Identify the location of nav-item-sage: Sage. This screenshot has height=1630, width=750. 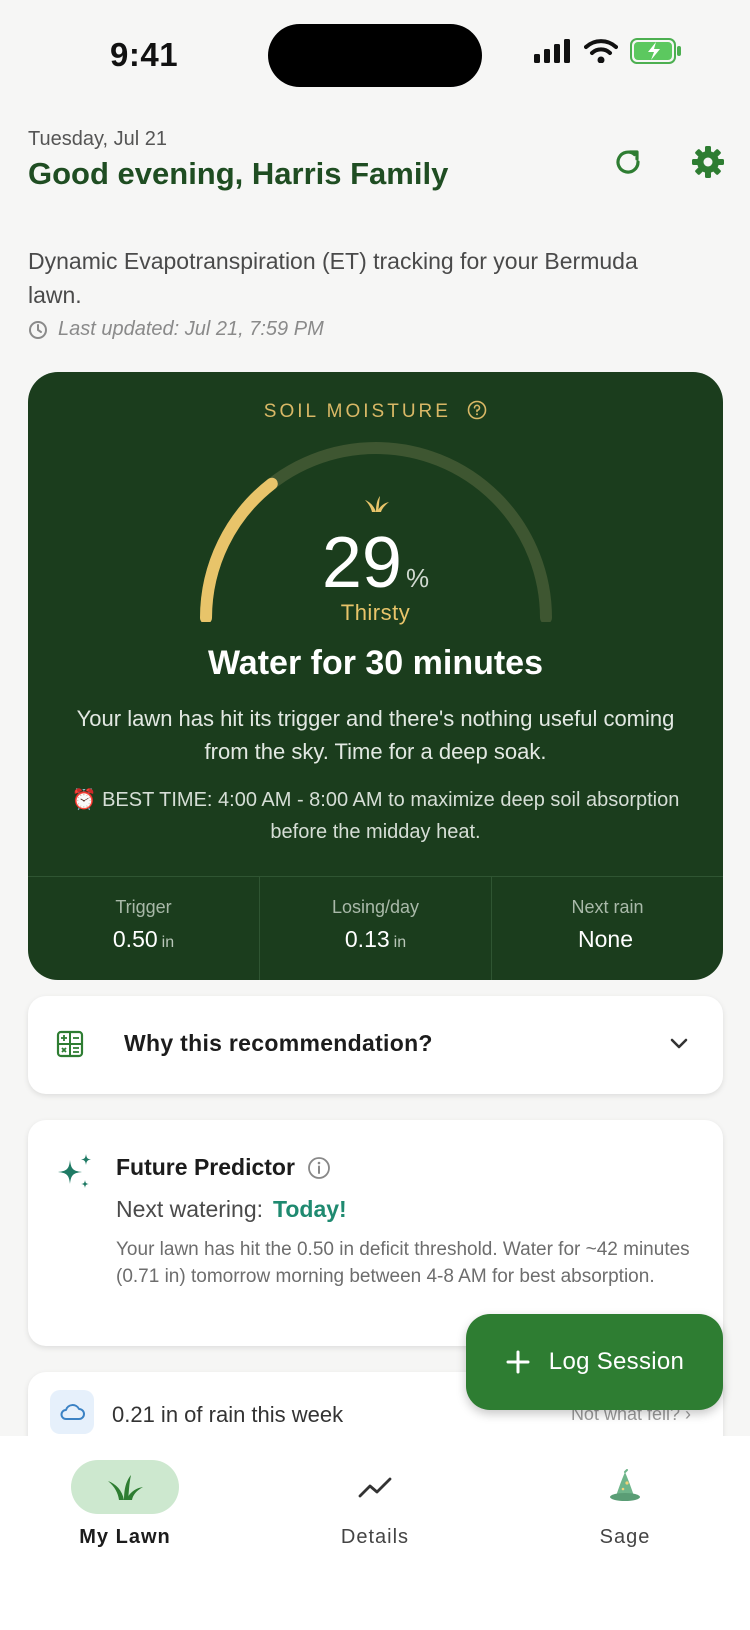
(625, 1504).